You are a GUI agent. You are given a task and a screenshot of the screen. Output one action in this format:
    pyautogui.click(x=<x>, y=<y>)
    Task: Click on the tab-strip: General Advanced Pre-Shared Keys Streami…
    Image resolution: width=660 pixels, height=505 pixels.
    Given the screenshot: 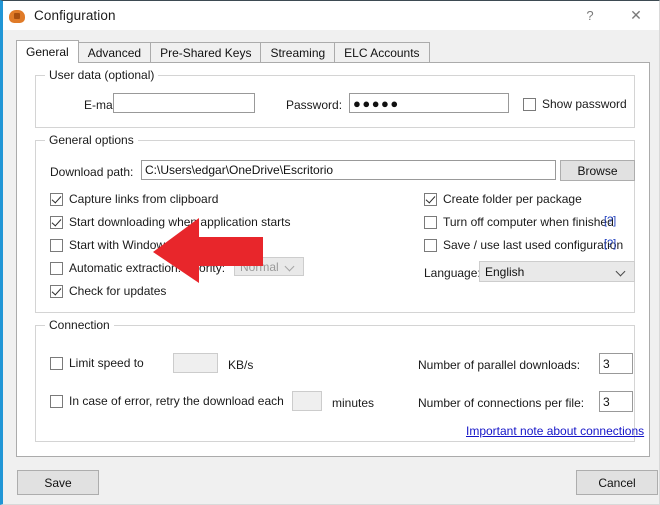 What is the action you would take?
    pyautogui.click(x=331, y=51)
    